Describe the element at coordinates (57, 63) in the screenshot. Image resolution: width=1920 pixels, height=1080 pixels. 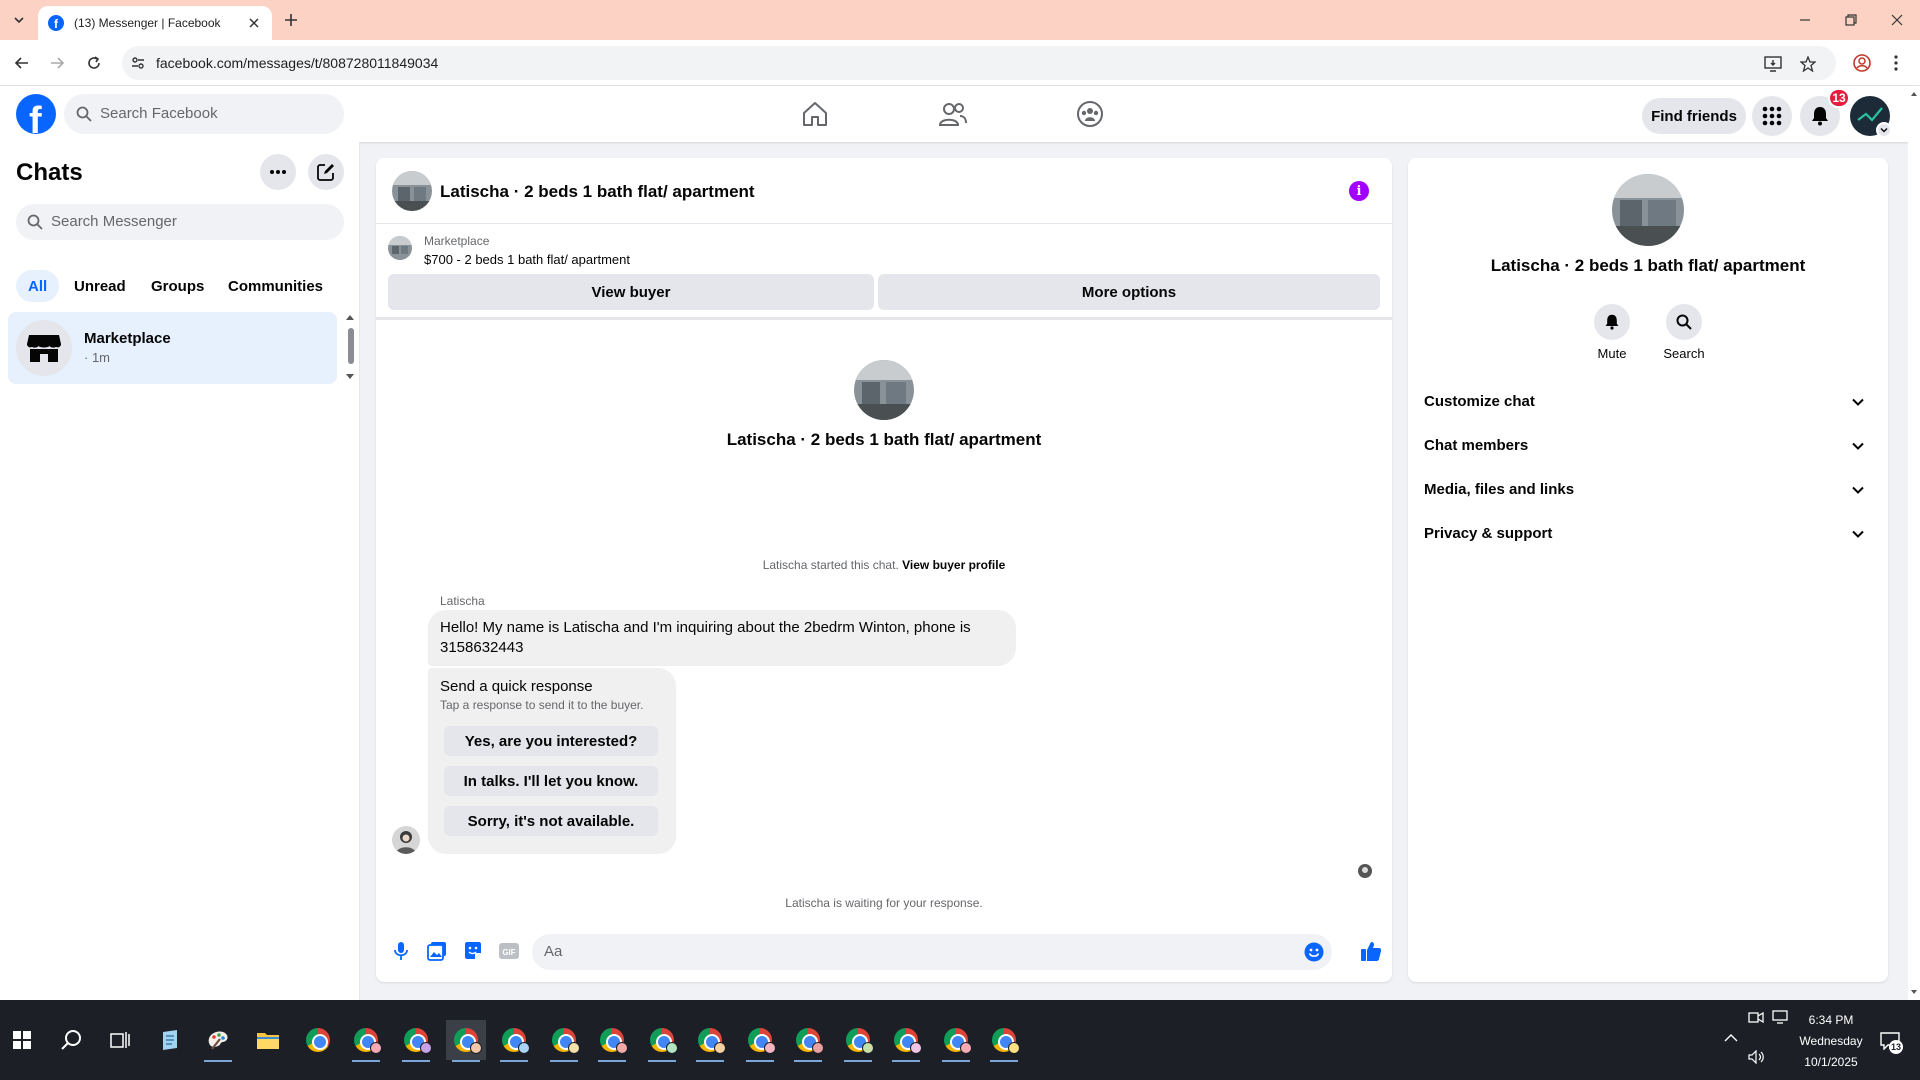
I see `forward-arrow-icon` at that location.